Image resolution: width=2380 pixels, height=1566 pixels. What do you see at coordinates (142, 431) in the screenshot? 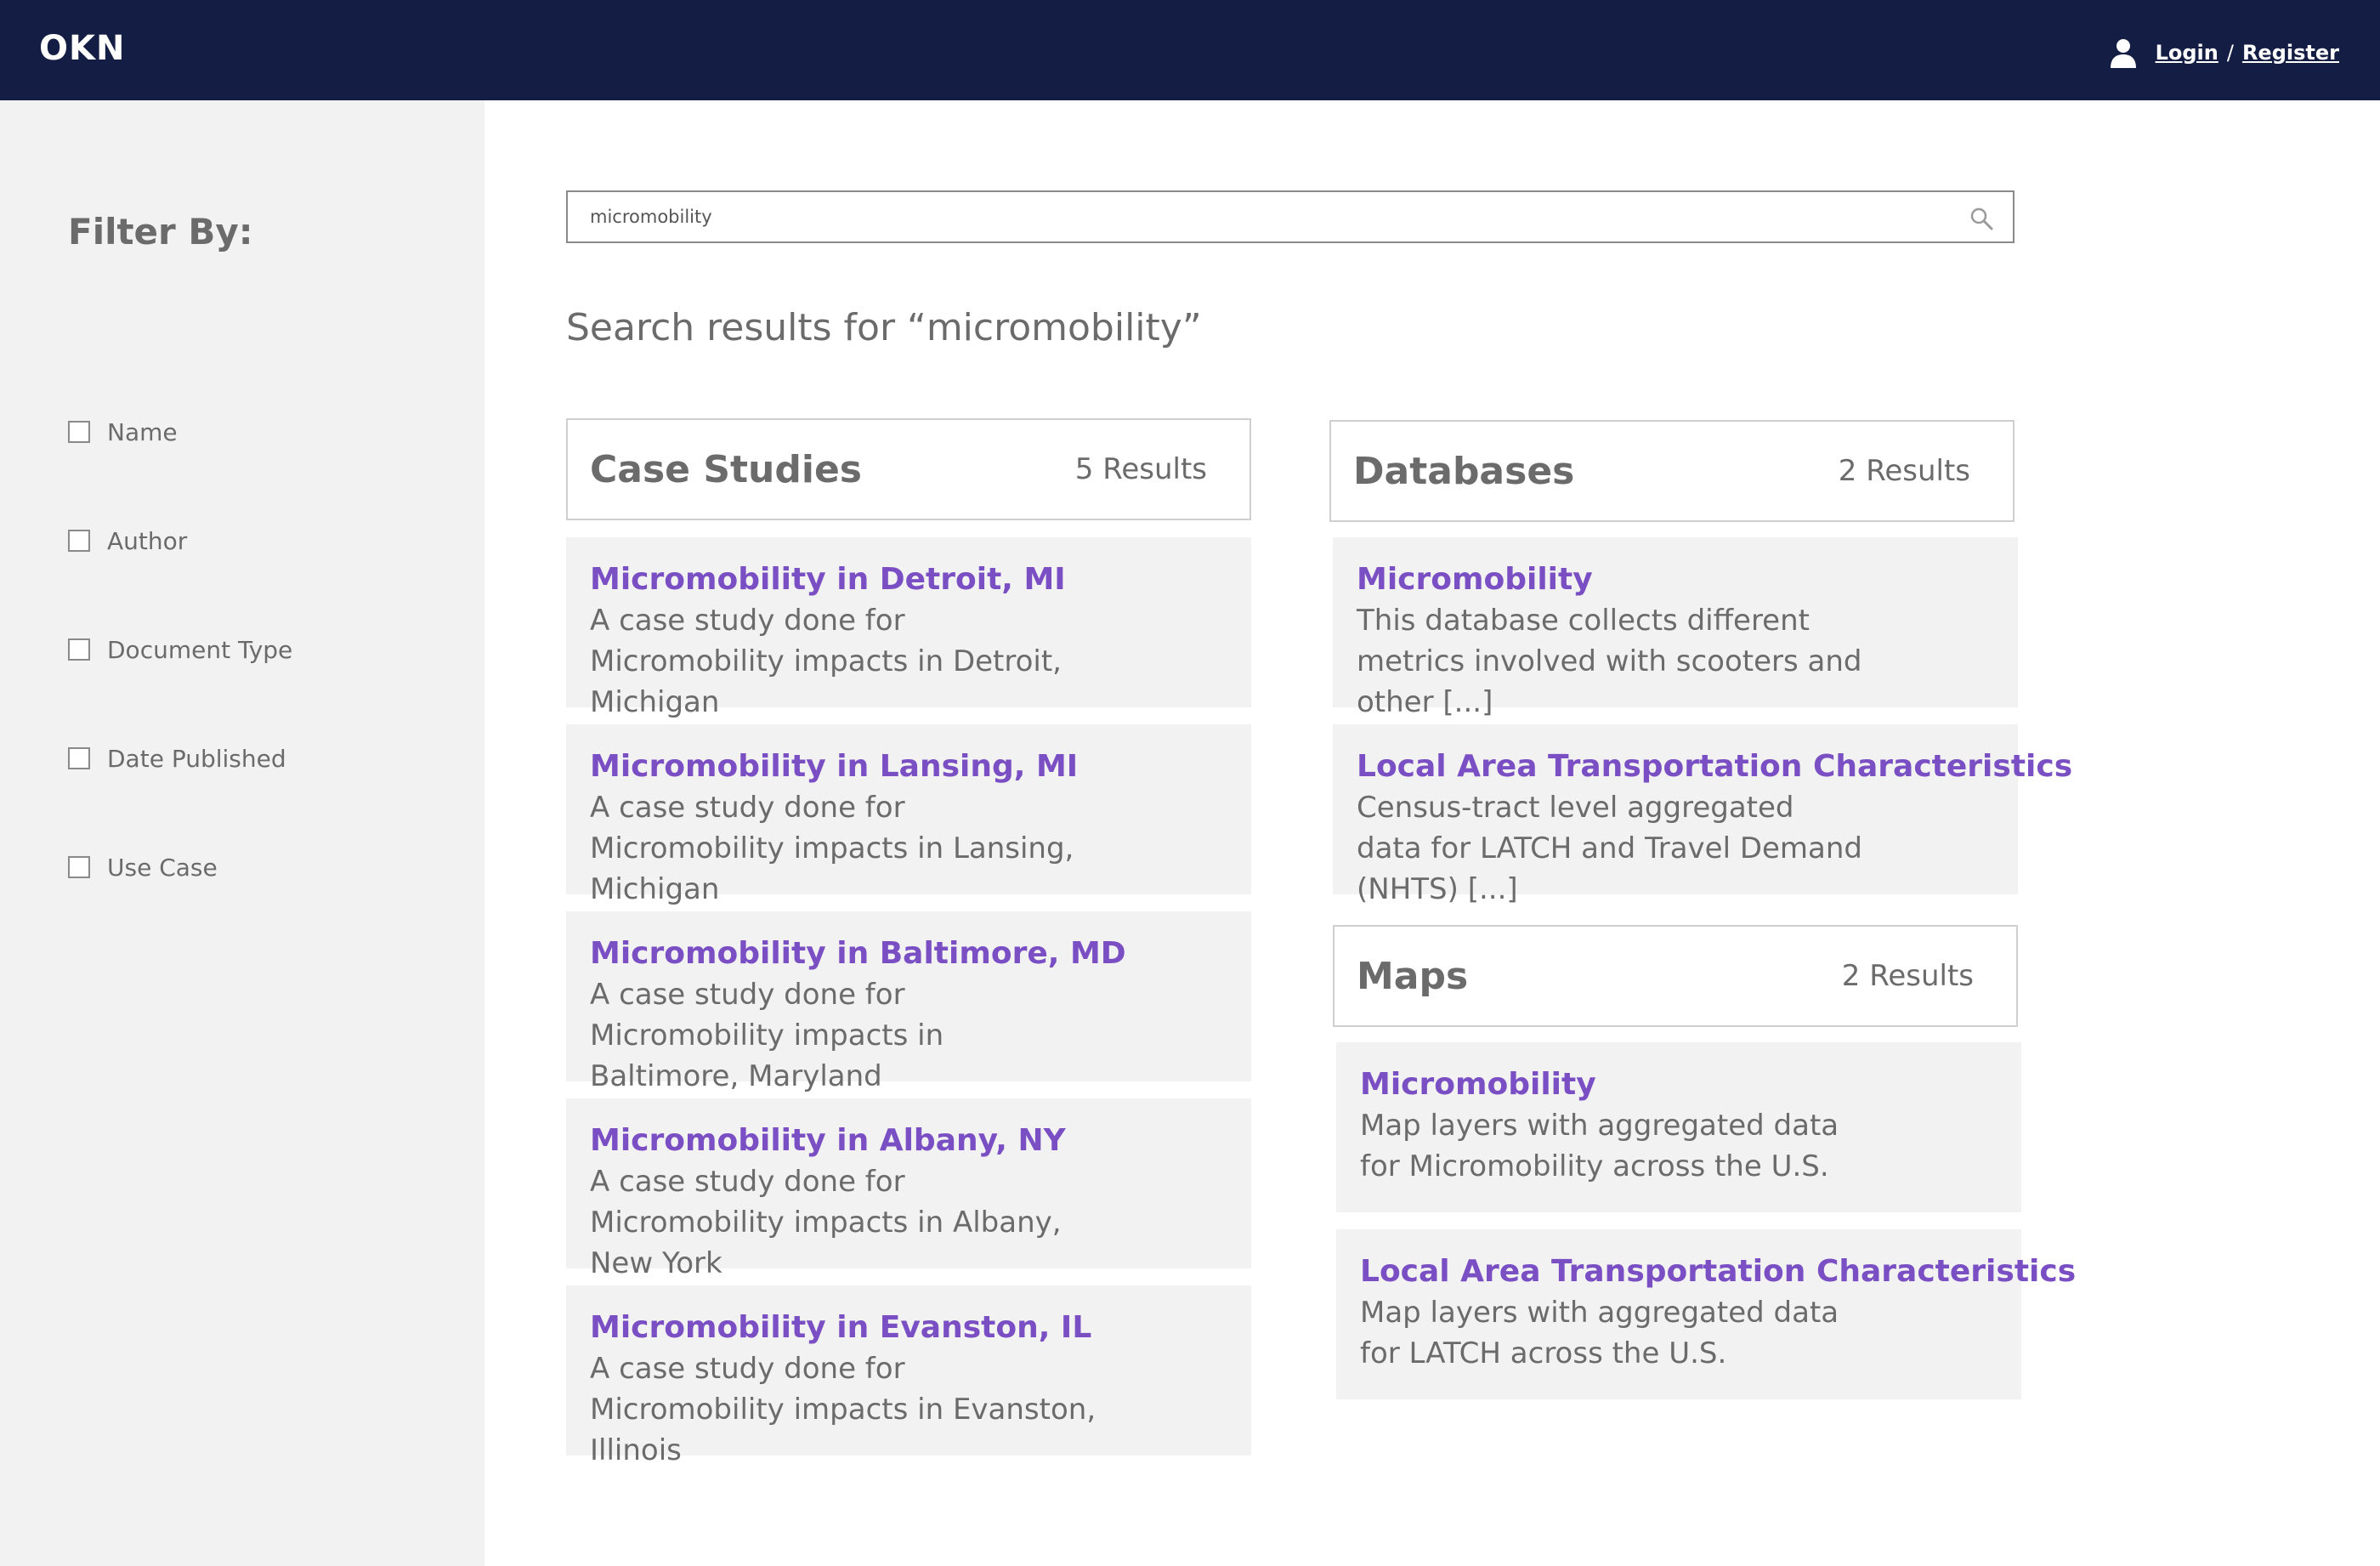
I see `filter-label: Name` at bounding box center [142, 431].